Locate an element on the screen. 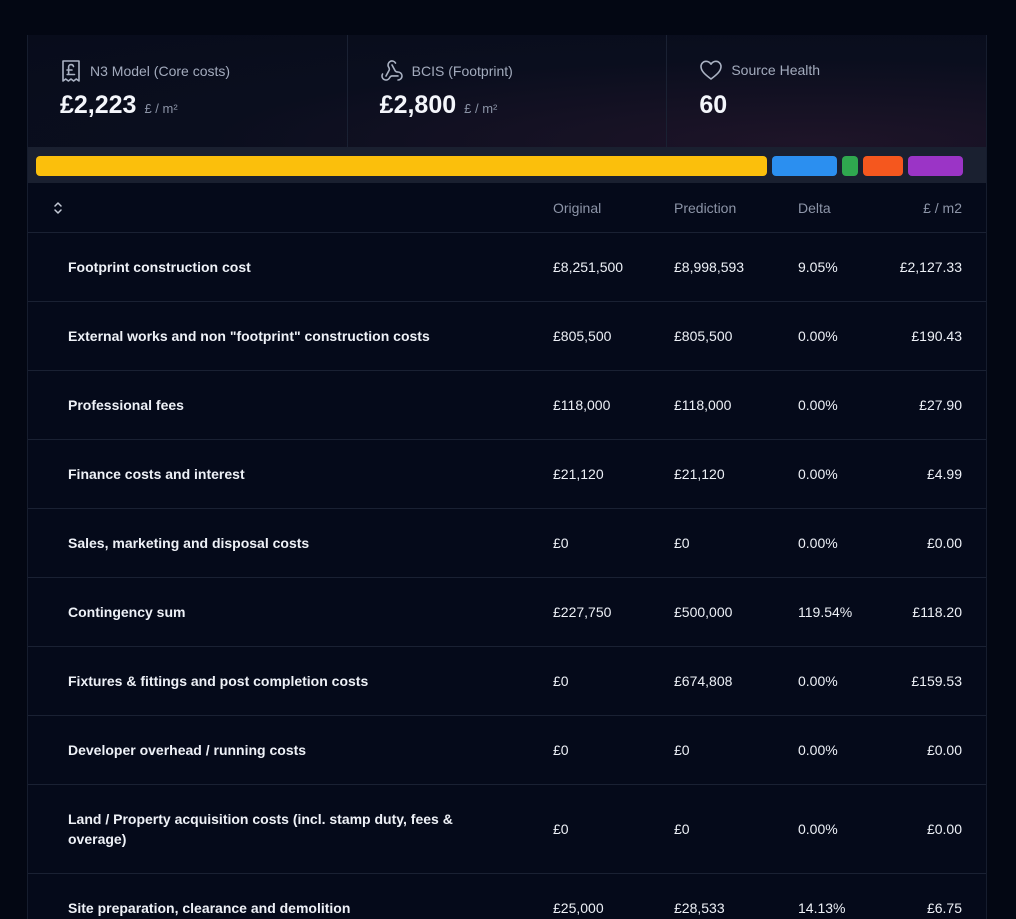 The width and height of the screenshot is (1016, 919). row-original: £25,000 is located at coordinates (578, 908).